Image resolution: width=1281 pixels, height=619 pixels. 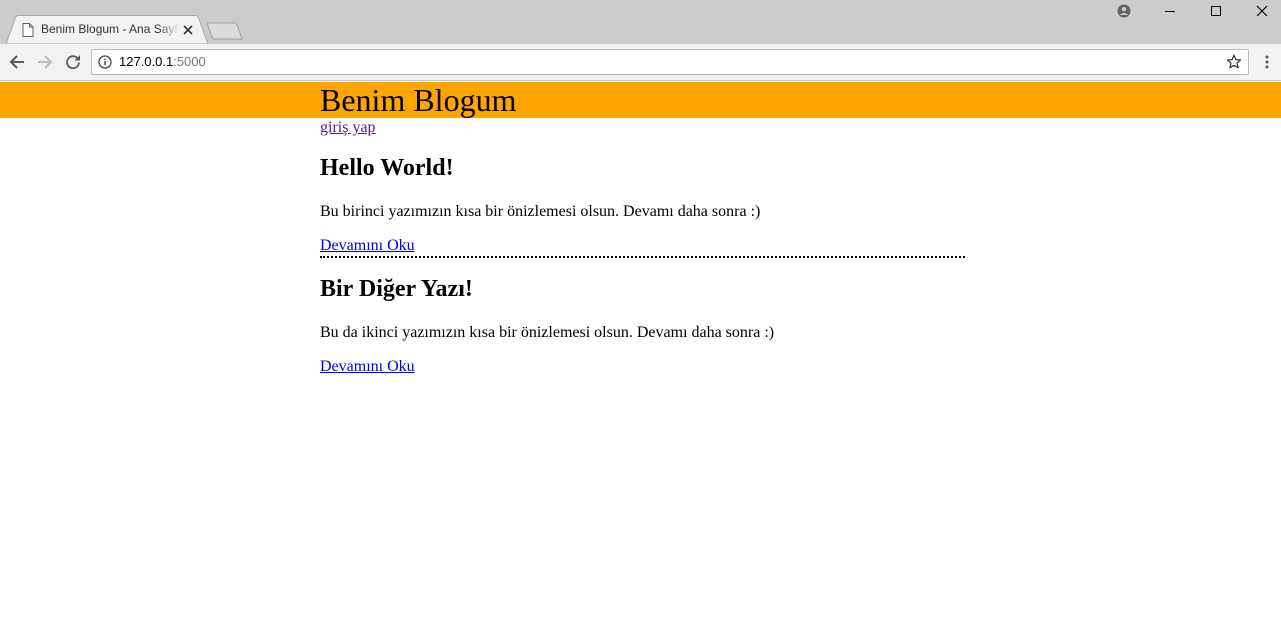 I want to click on arrow-right-icon, so click(x=45, y=62).